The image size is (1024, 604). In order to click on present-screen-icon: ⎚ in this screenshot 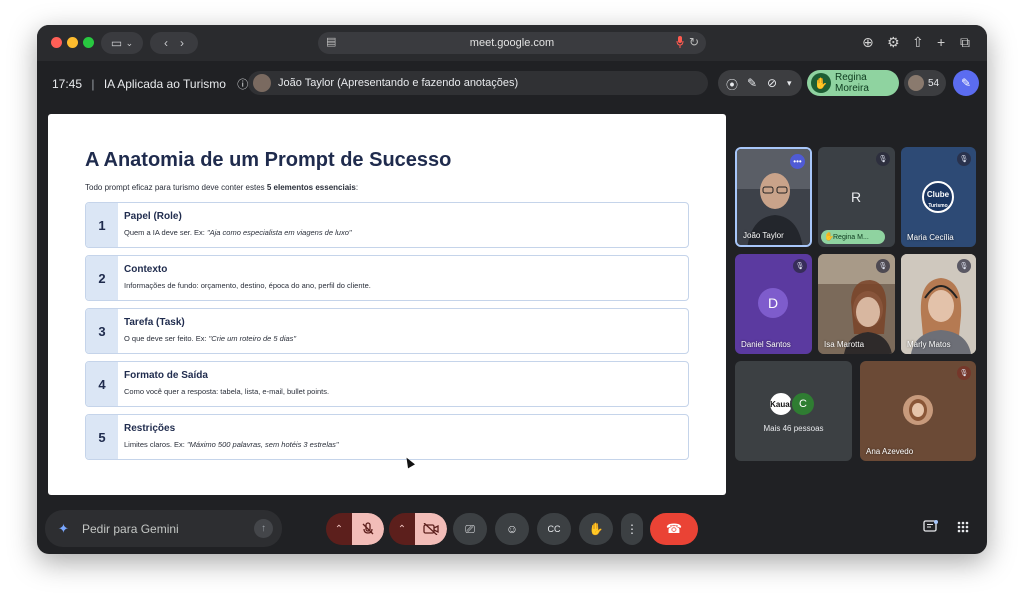, I will do `click(470, 528)`.